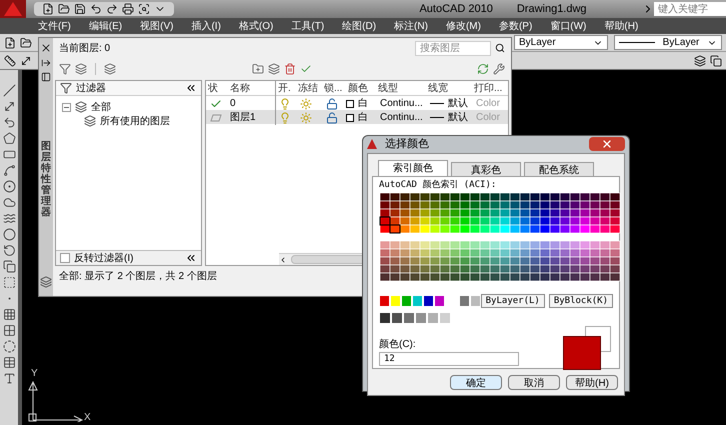 The height and width of the screenshot is (425, 726). What do you see at coordinates (411, 26) in the screenshot?
I see `menu-item: 标注(N)` at bounding box center [411, 26].